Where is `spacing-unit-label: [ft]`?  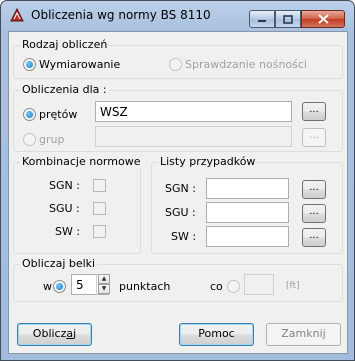
spacing-unit-label: [ft] is located at coordinates (293, 286).